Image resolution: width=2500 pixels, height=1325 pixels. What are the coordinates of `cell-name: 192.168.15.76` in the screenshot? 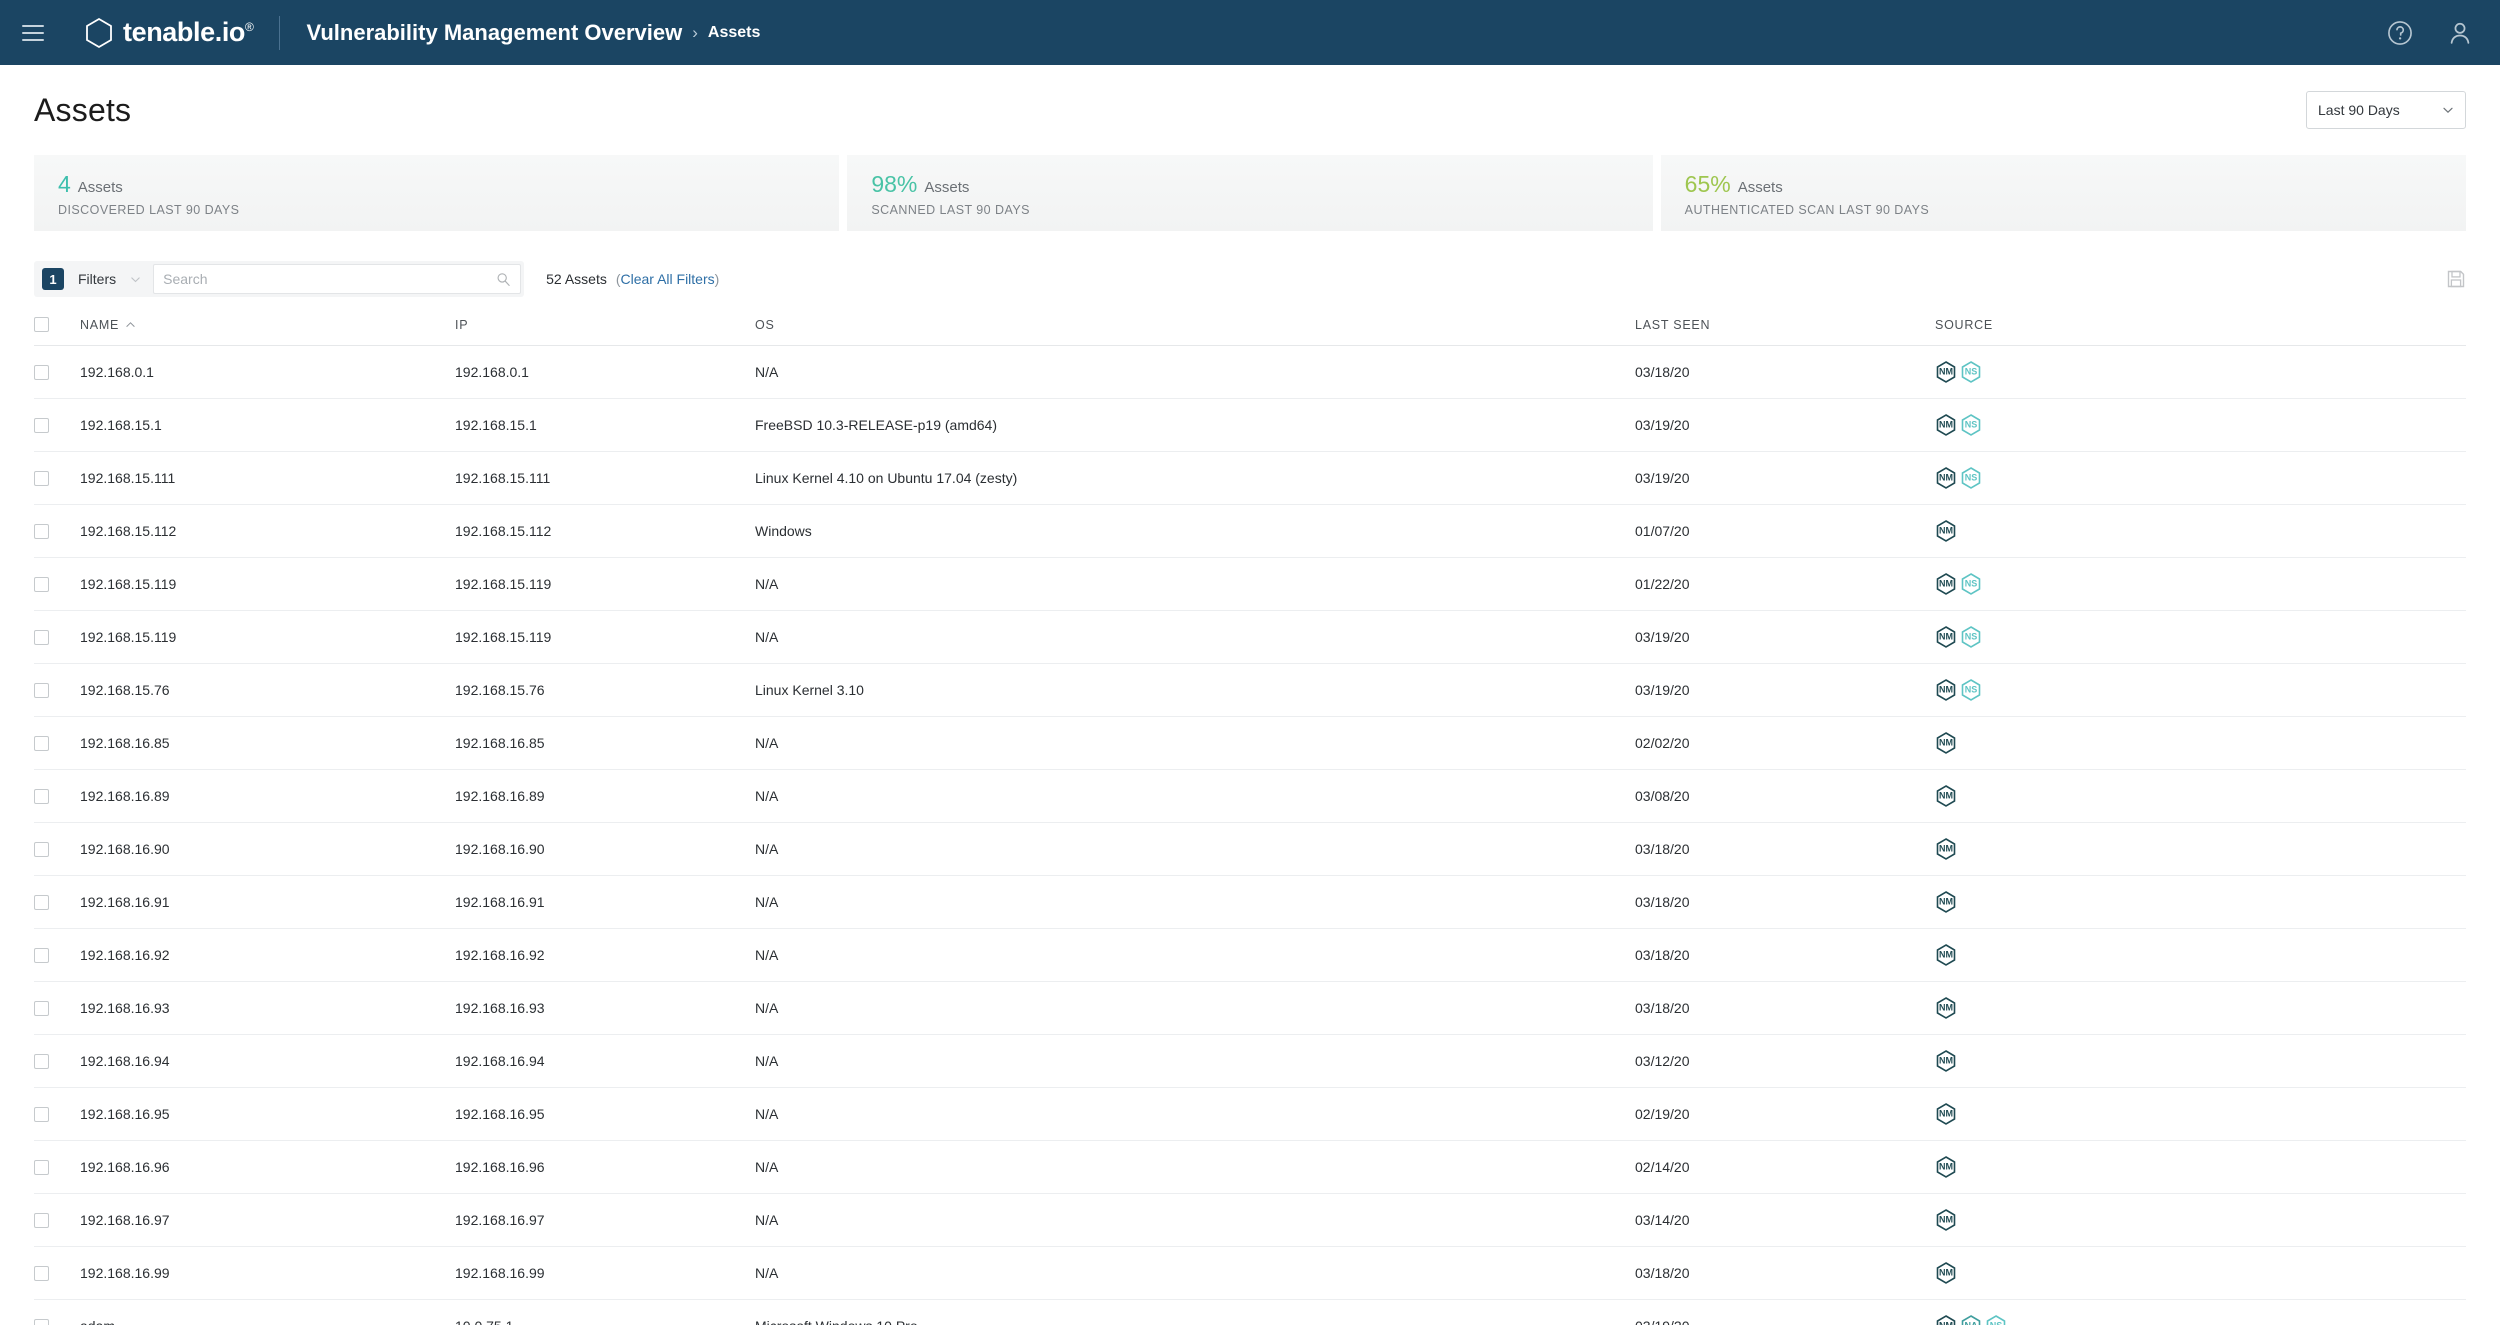 It's located at (267, 690).